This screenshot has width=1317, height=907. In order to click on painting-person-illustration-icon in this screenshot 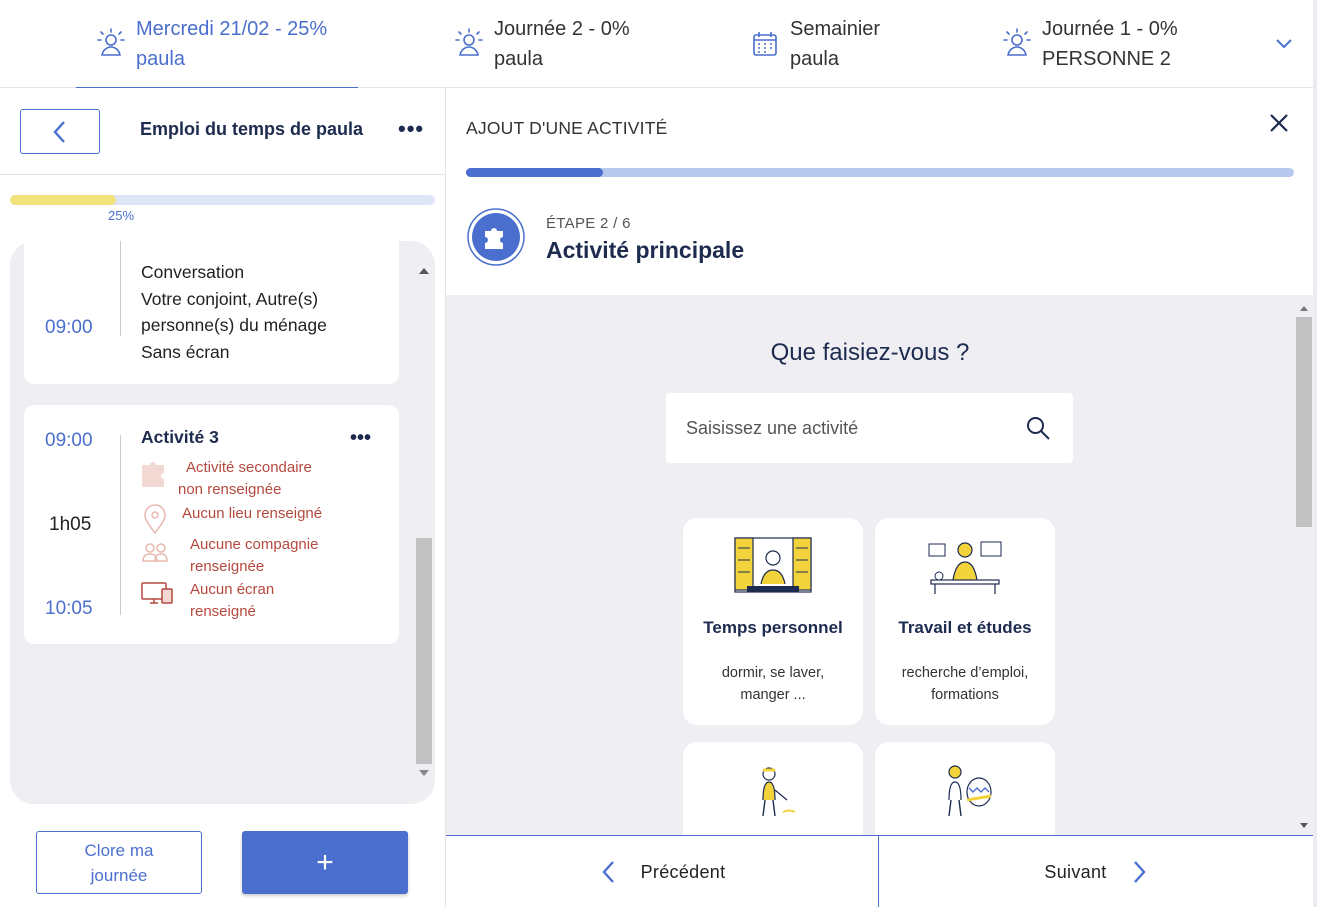, I will do `click(970, 791)`.